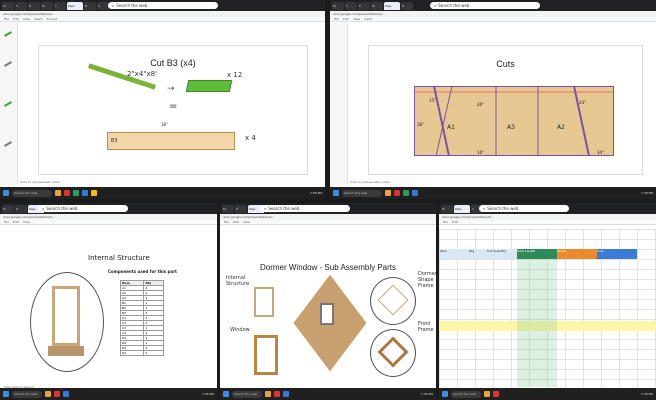 The height and width of the screenshot is (400, 656). What do you see at coordinates (577, 254) in the screenshot?
I see `column-header: Board` at bounding box center [577, 254].